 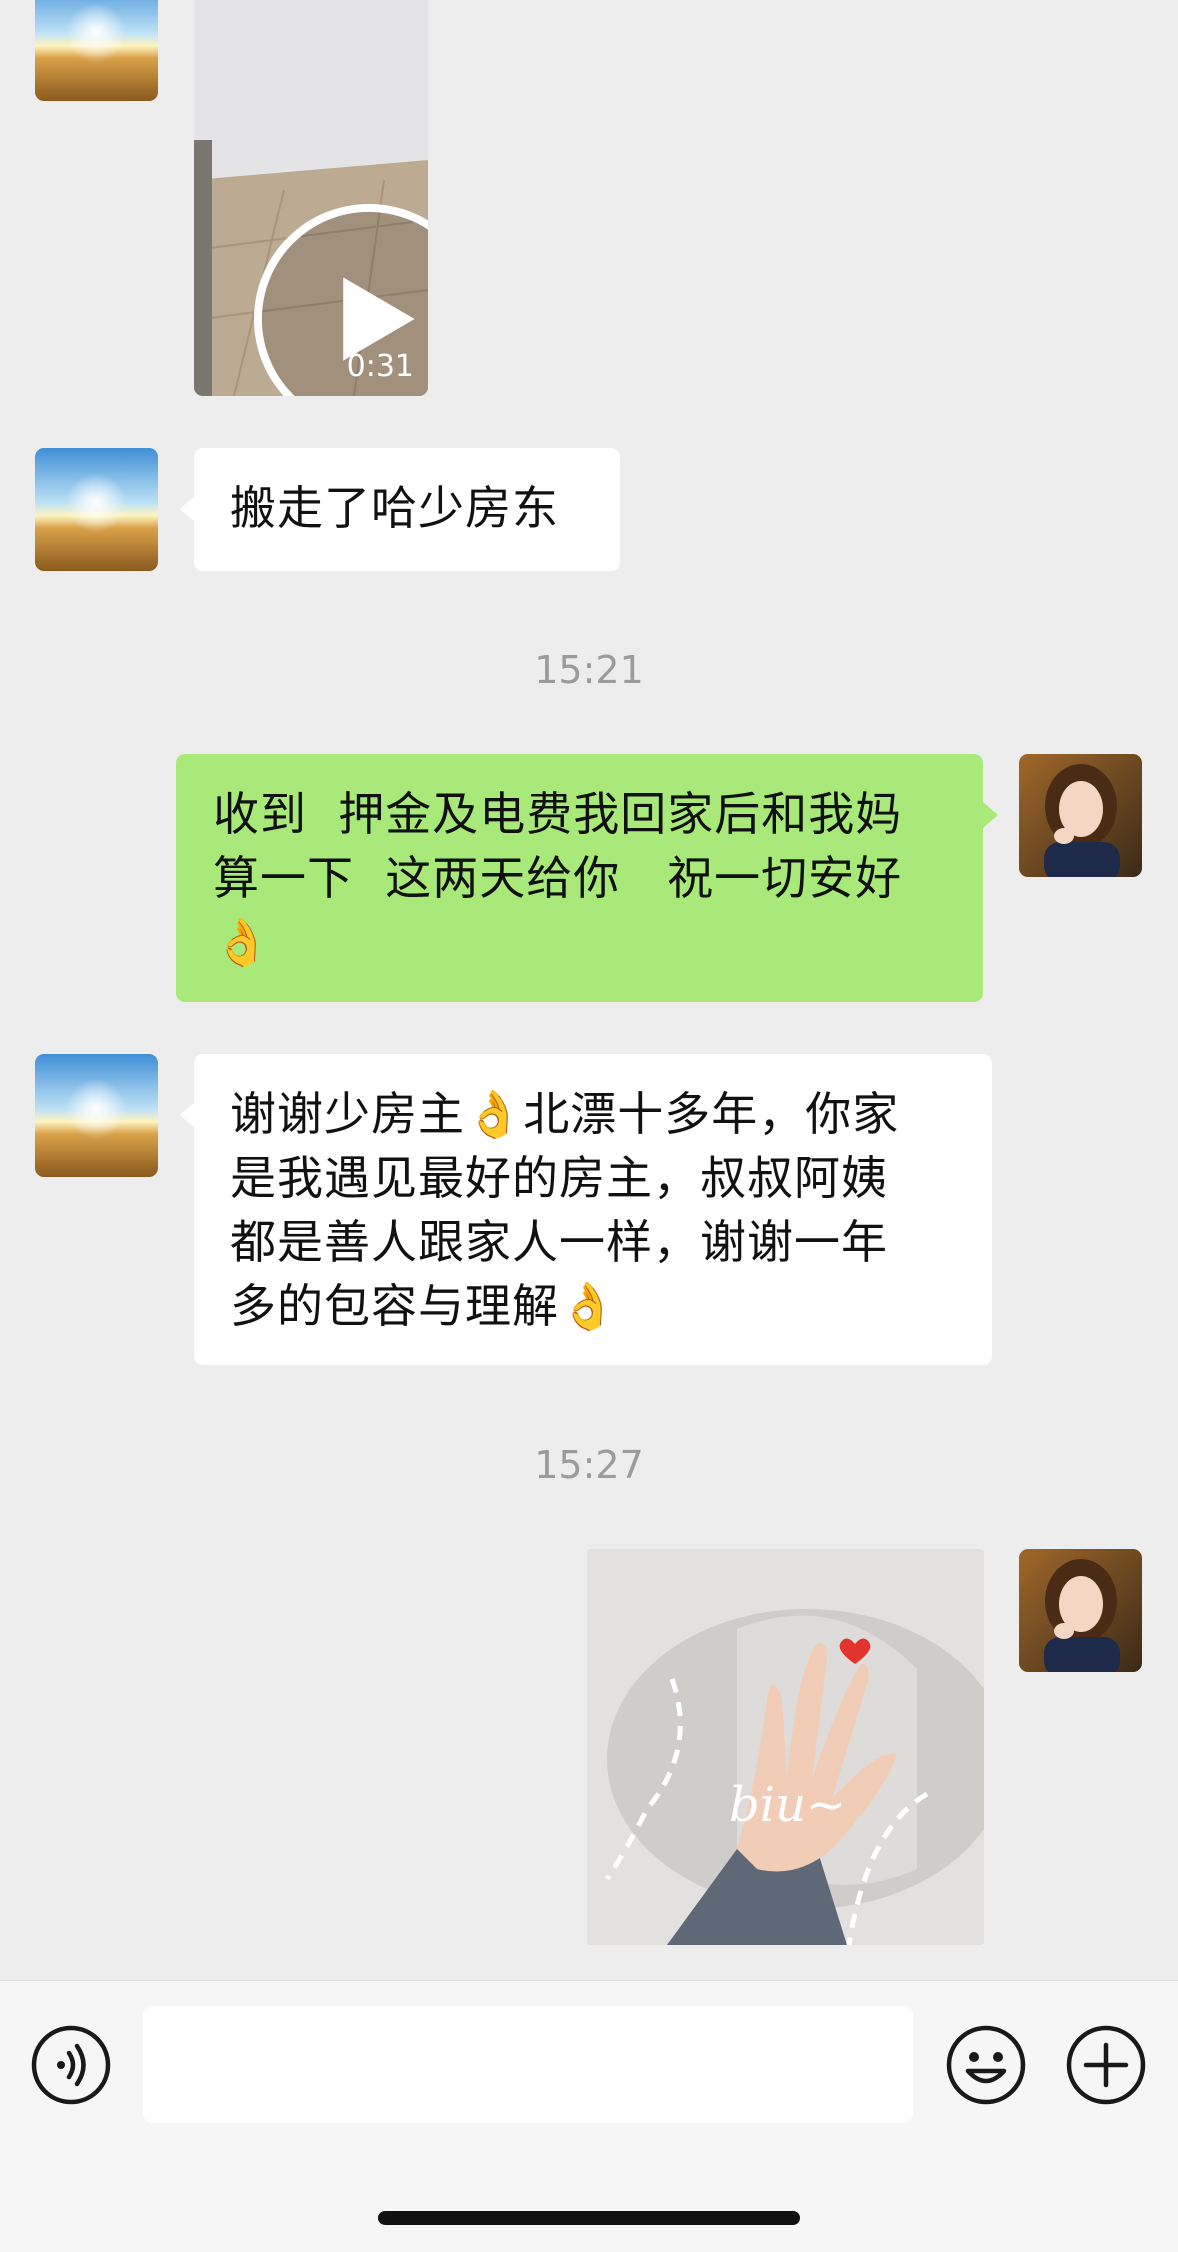 What do you see at coordinates (788, 1805) in the screenshot?
I see `sticker-caption: biu~` at bounding box center [788, 1805].